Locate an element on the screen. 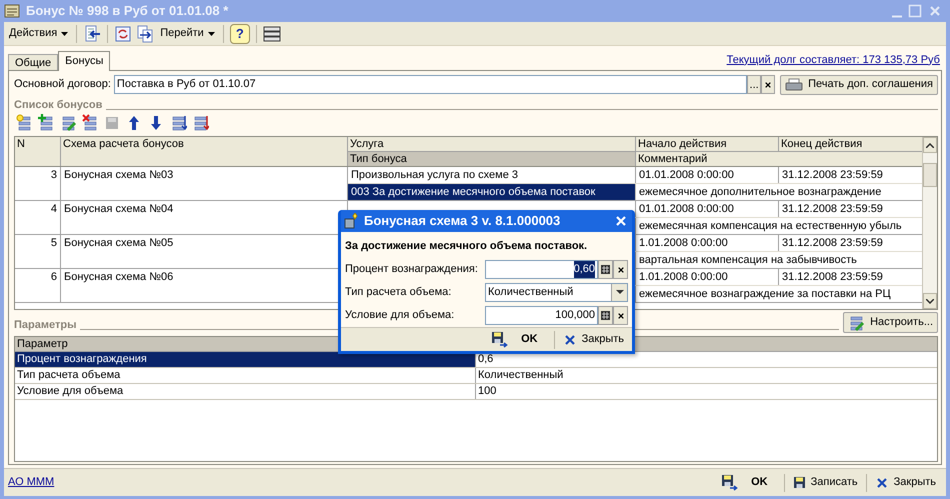 The width and height of the screenshot is (950, 499). column-header: Услуга is located at coordinates (492, 144).